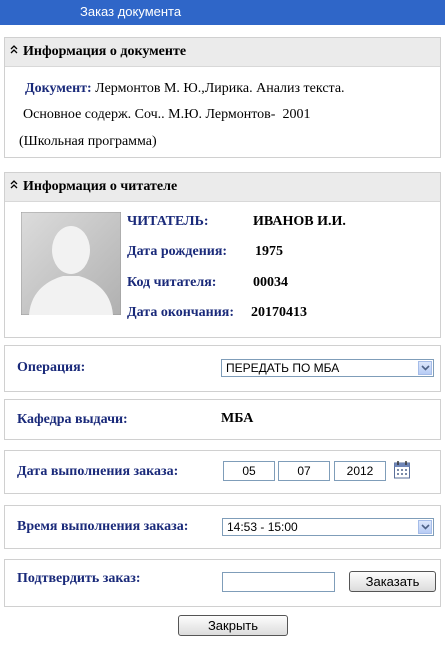 The image size is (445, 659). I want to click on operation-label: Операция:, so click(51, 367).